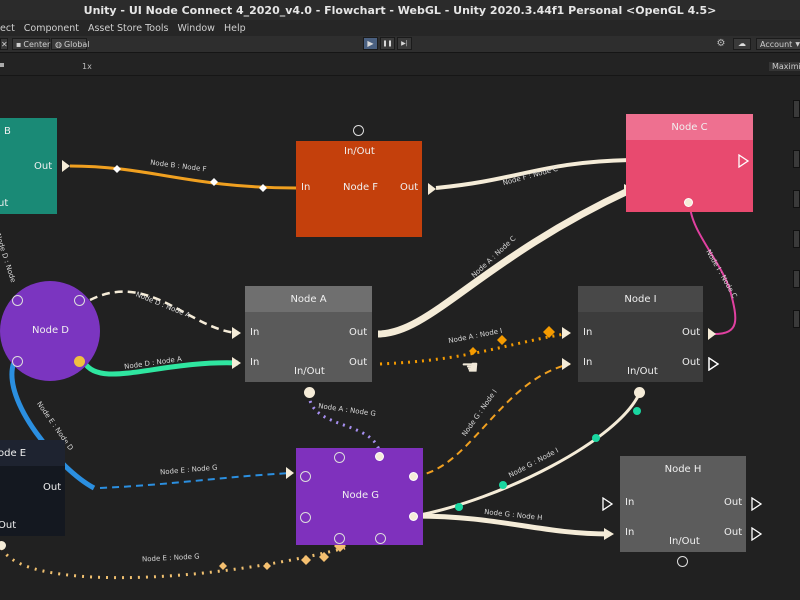  I want to click on node-i-header: Node I, so click(640, 299).